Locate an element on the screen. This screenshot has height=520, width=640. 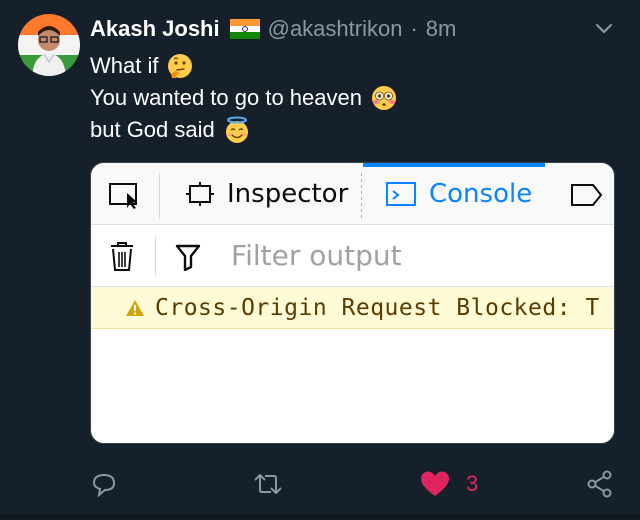
tweet-line-2: You wanted to go to heaven is located at coordinates (350, 98).